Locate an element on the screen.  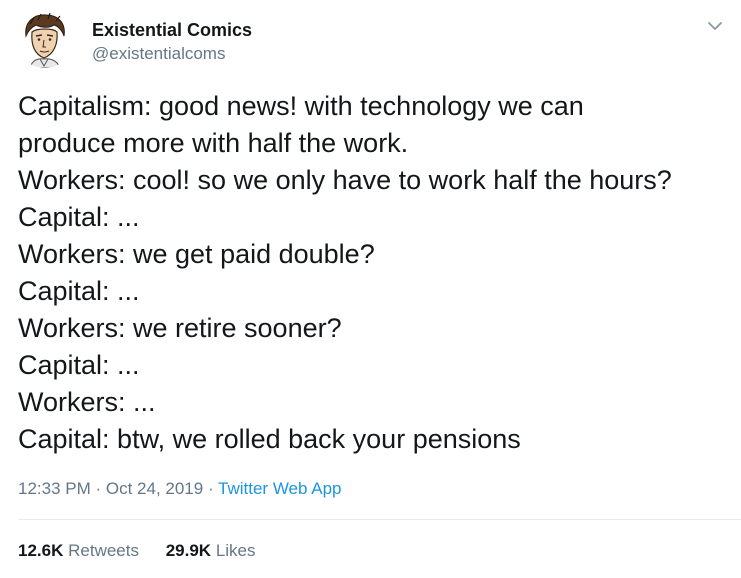
tweet-date: Oct 24, 2019 is located at coordinates (154, 488).